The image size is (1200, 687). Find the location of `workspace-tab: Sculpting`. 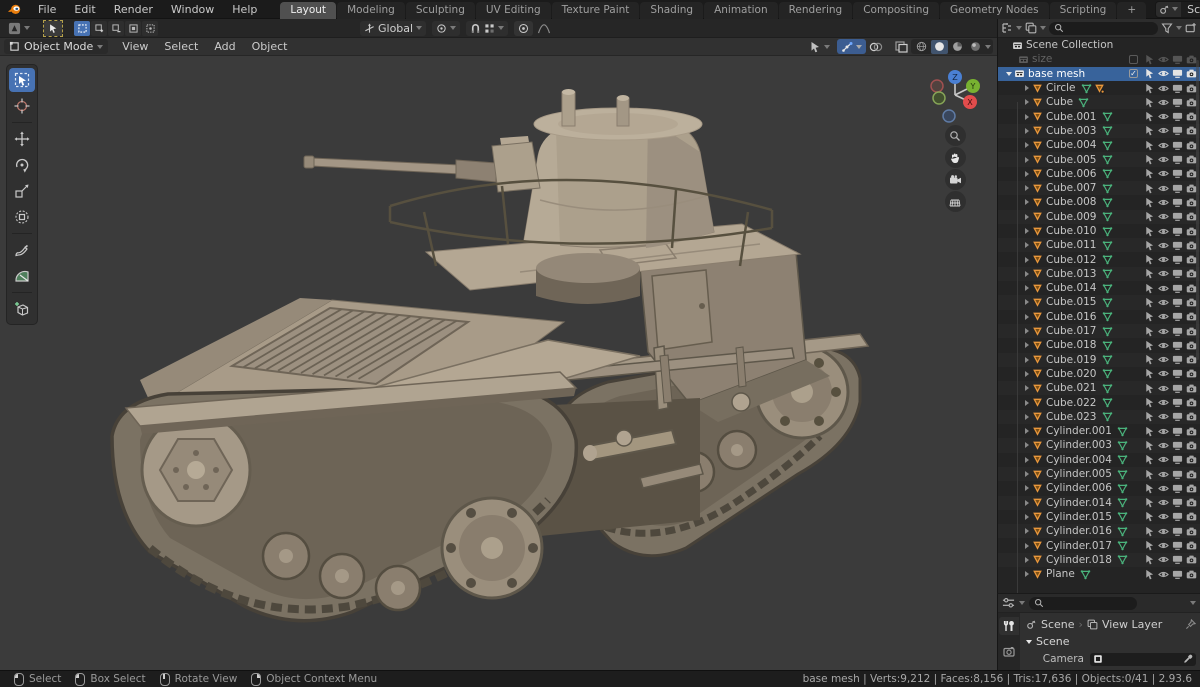

workspace-tab: Sculpting is located at coordinates (440, 10).